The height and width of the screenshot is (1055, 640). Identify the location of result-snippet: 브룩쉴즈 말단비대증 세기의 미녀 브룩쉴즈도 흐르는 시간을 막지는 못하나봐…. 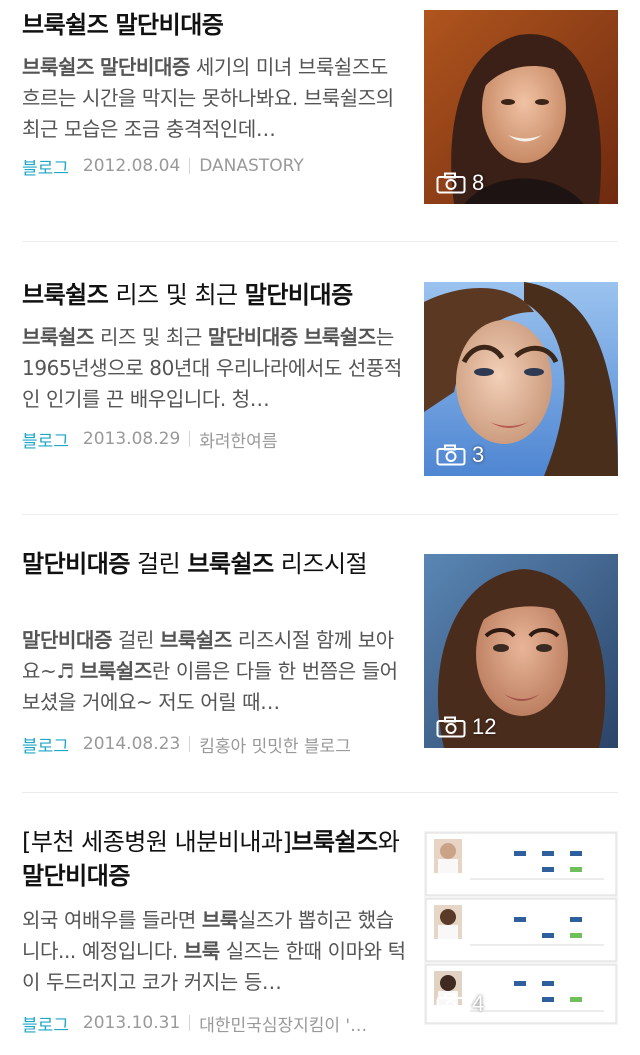
(208, 98).